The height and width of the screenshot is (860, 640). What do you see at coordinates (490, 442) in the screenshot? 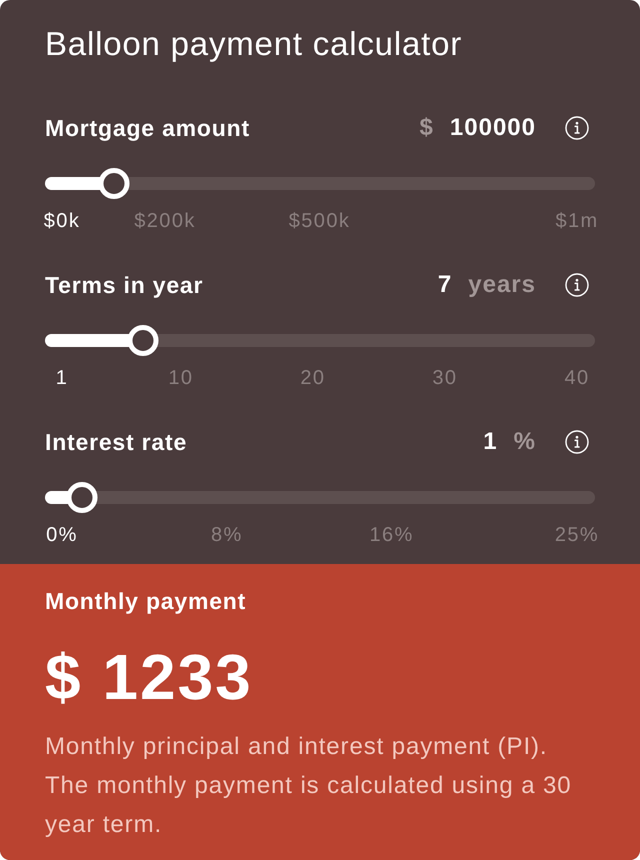
I see `slider-value: 1` at bounding box center [490, 442].